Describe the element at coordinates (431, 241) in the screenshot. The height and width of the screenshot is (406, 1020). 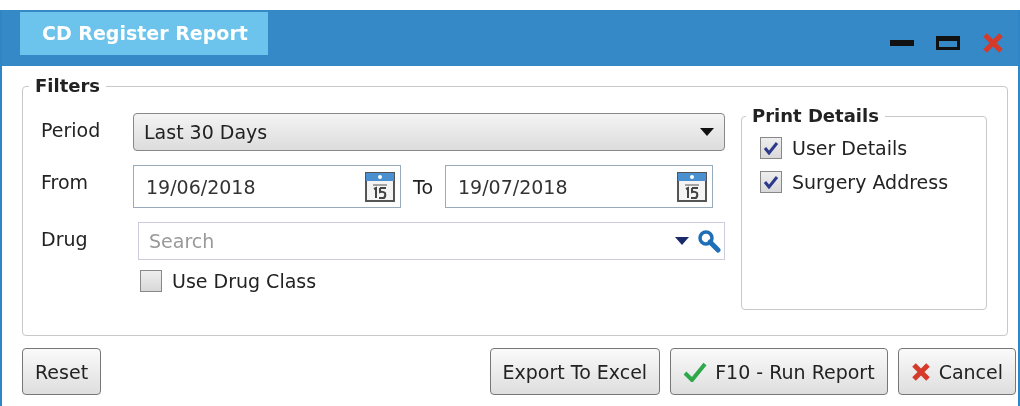
I see `drug-search-field: Search` at that location.